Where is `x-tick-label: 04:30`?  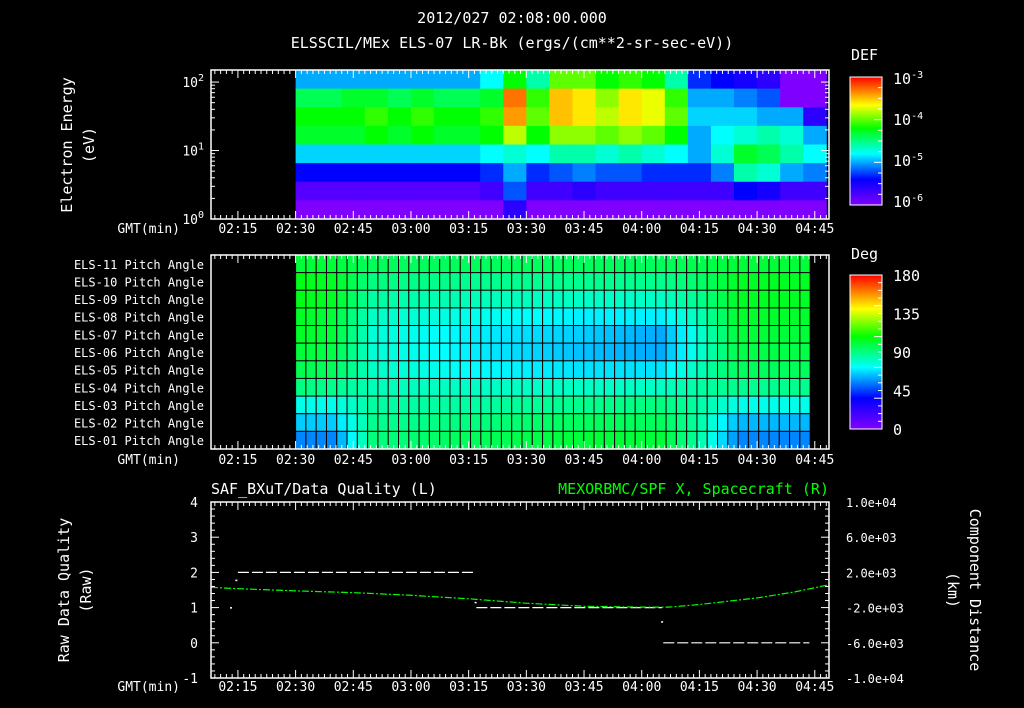 x-tick-label: 04:30 is located at coordinates (757, 460).